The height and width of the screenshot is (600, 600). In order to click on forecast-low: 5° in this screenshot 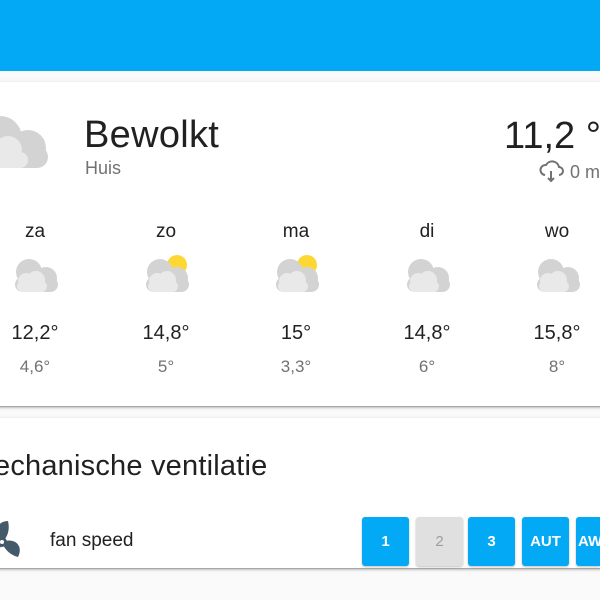, I will do `click(166, 366)`.